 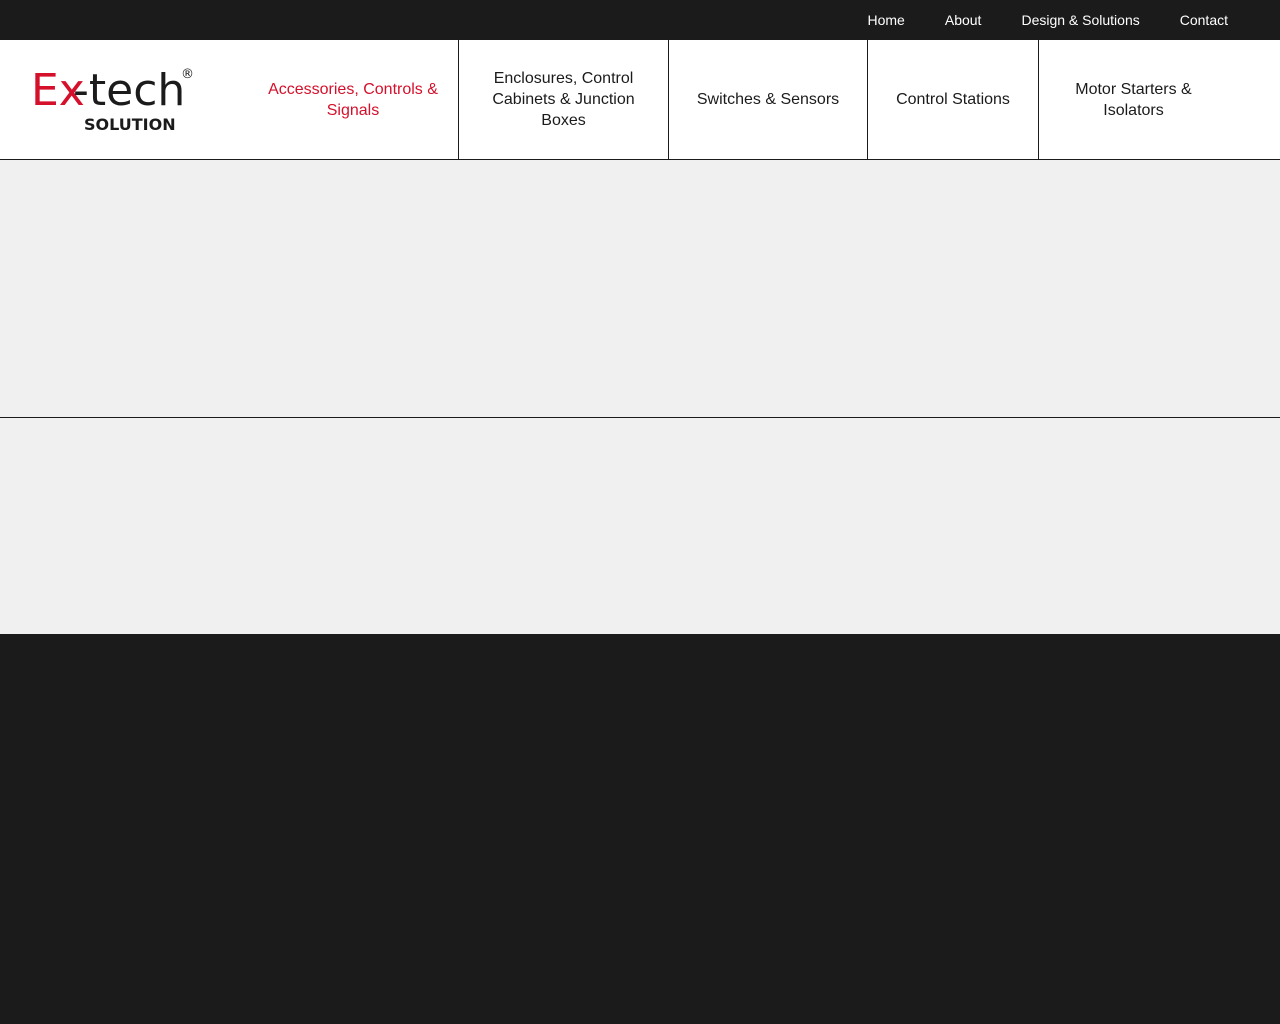 I want to click on logo-tech: -tech, so click(x=129, y=90).